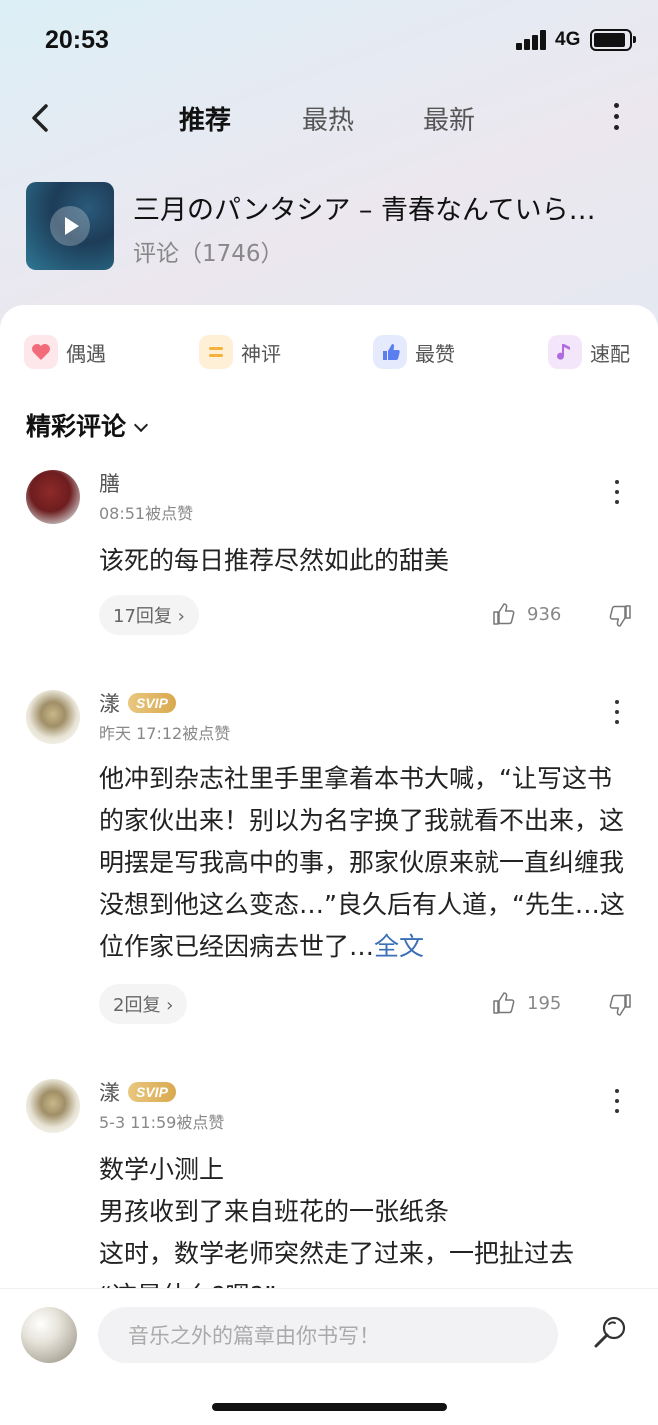 This screenshot has width=658, height=1425. Describe the element at coordinates (41, 352) in the screenshot. I see `heart-icon` at that location.